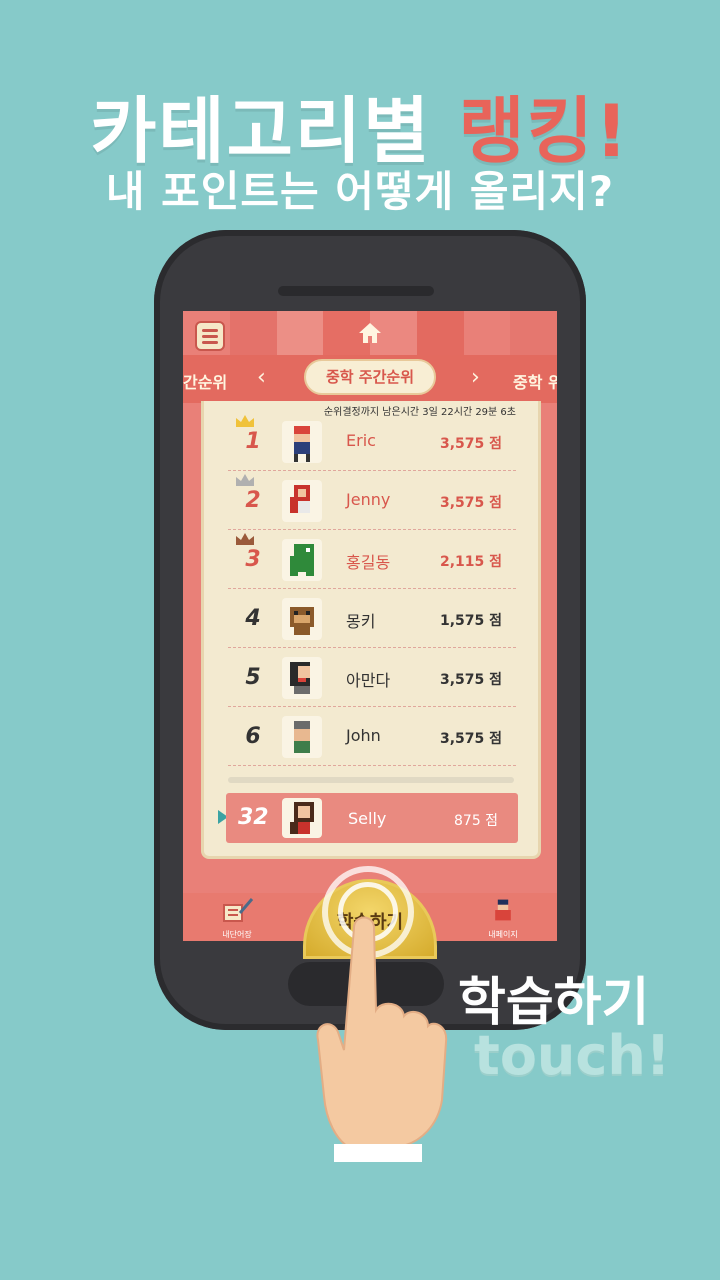 The image size is (720, 1280). Describe the element at coordinates (210, 330) in the screenshot. I see `menu-icon` at that location.